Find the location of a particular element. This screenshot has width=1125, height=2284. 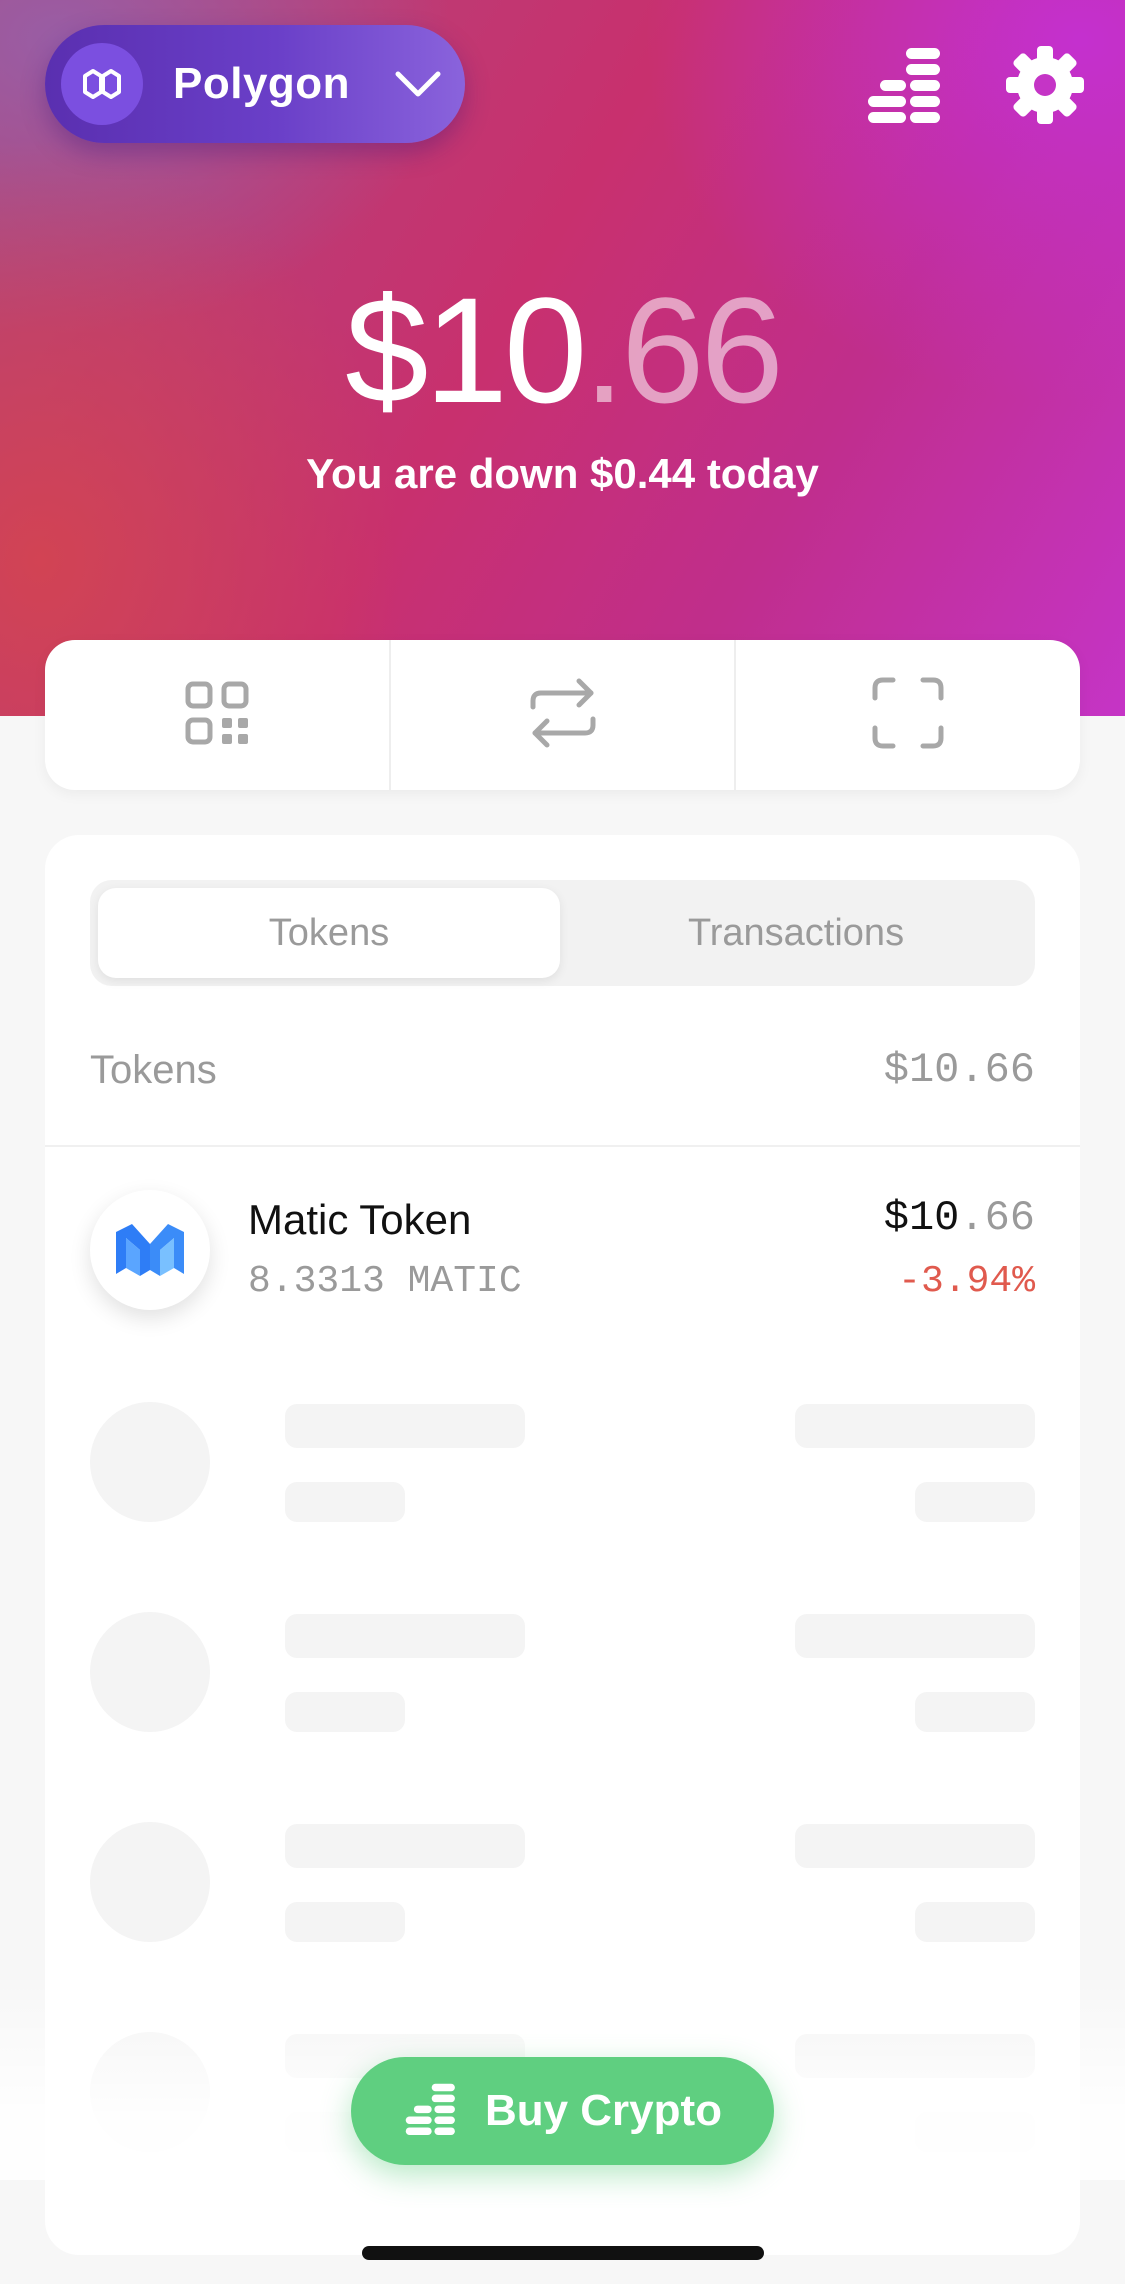

token-value-cents: .66 is located at coordinates (997, 1218).